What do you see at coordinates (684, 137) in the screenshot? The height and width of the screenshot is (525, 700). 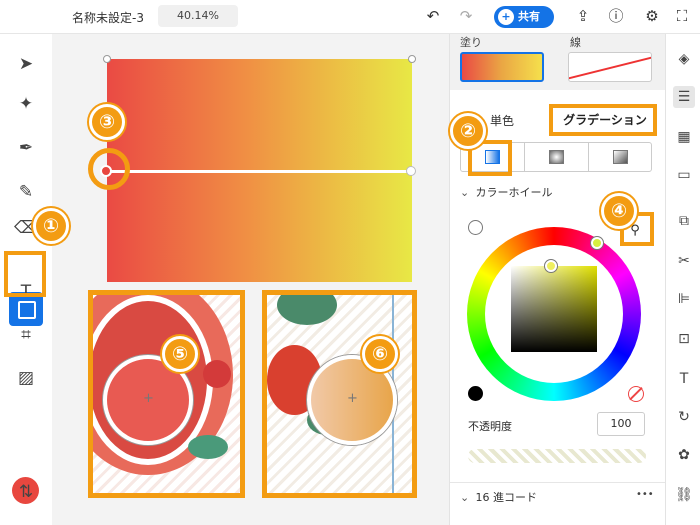 I see `libraries-icon: ▦` at bounding box center [684, 137].